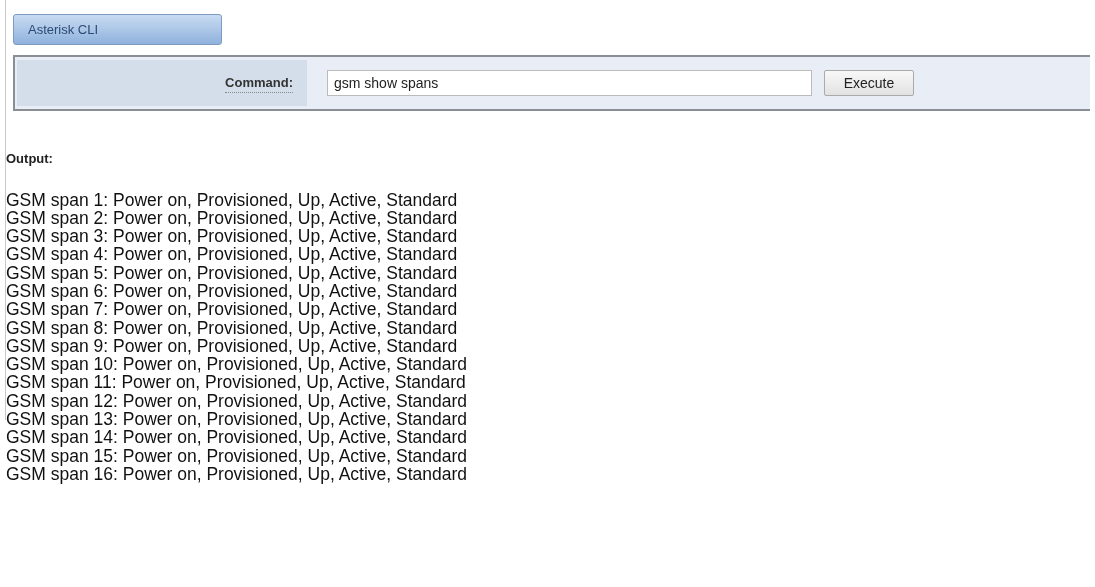 The image size is (1095, 587). I want to click on output-line: GSM span 7: Power on, Provisioned, Up, Active, Standard, so click(232, 309).